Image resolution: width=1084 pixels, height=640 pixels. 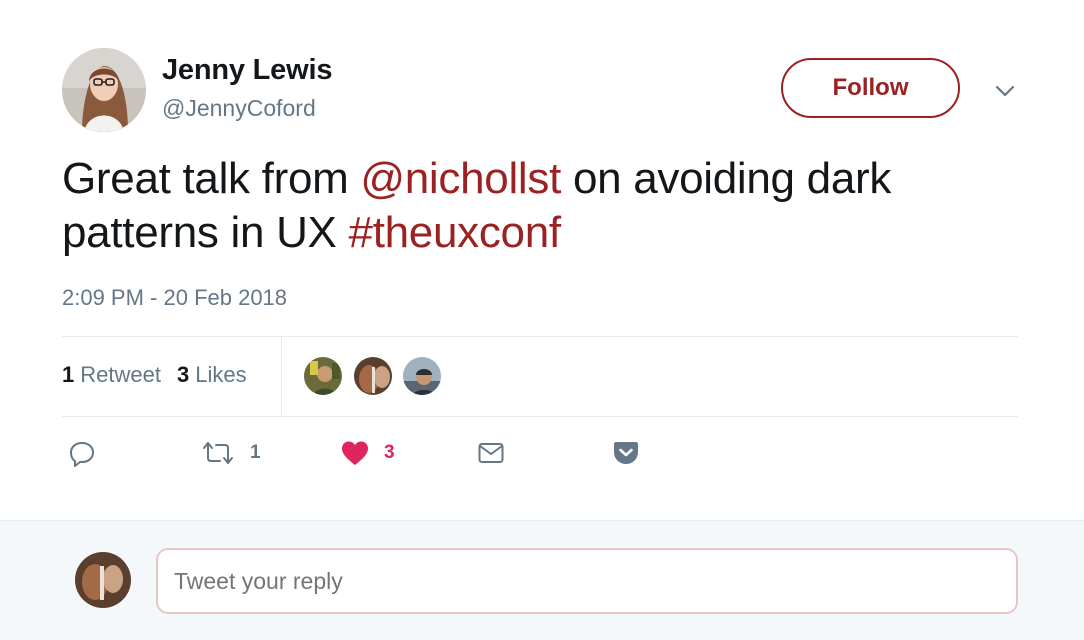 I want to click on follow-button: Follow, so click(x=870, y=88).